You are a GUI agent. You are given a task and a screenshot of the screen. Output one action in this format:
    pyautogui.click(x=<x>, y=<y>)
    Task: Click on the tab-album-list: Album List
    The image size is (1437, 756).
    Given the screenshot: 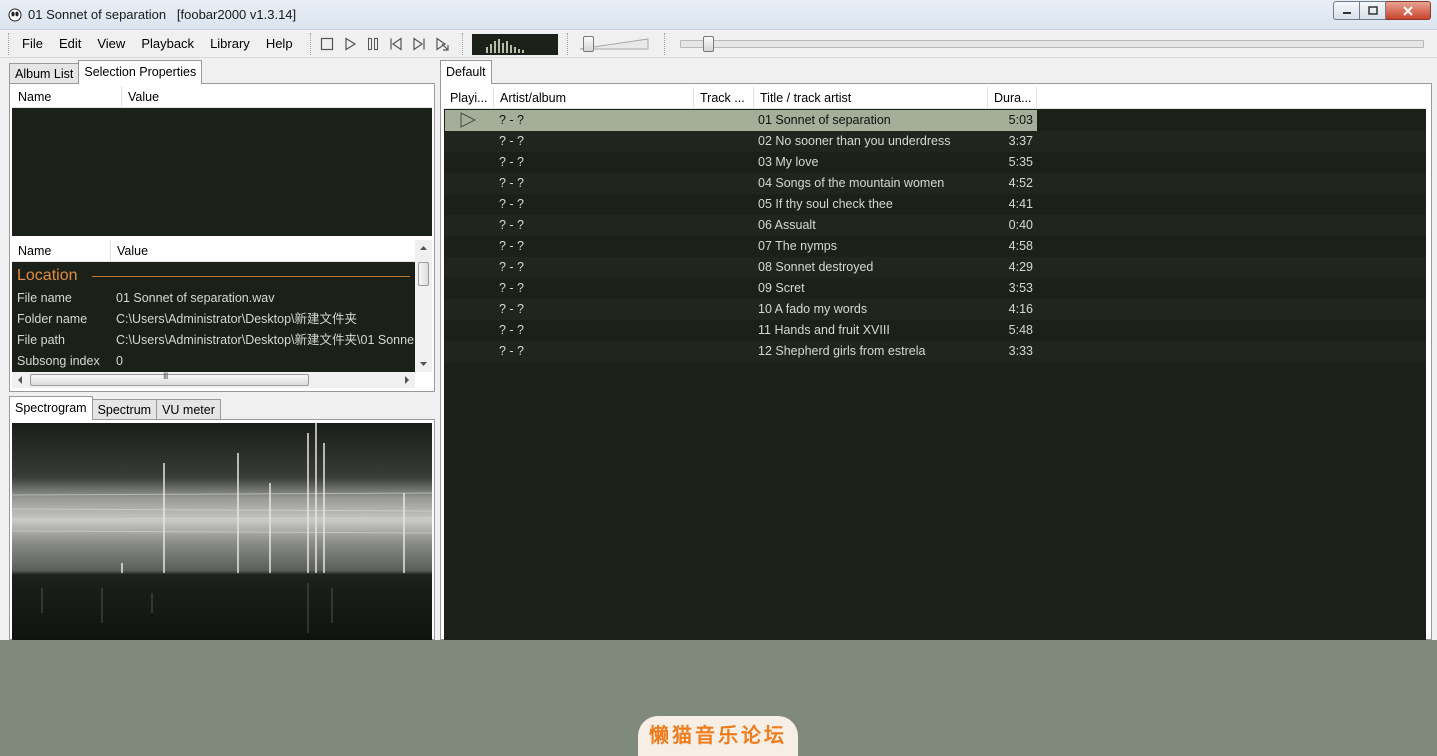 What is the action you would take?
    pyautogui.click(x=44, y=73)
    